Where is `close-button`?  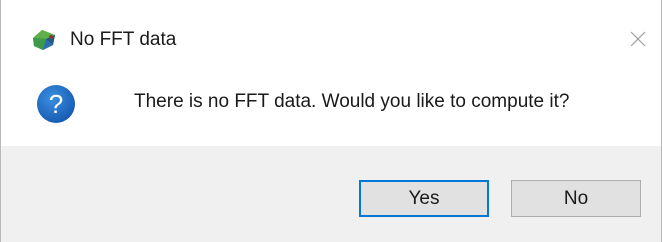 close-button is located at coordinates (638, 39).